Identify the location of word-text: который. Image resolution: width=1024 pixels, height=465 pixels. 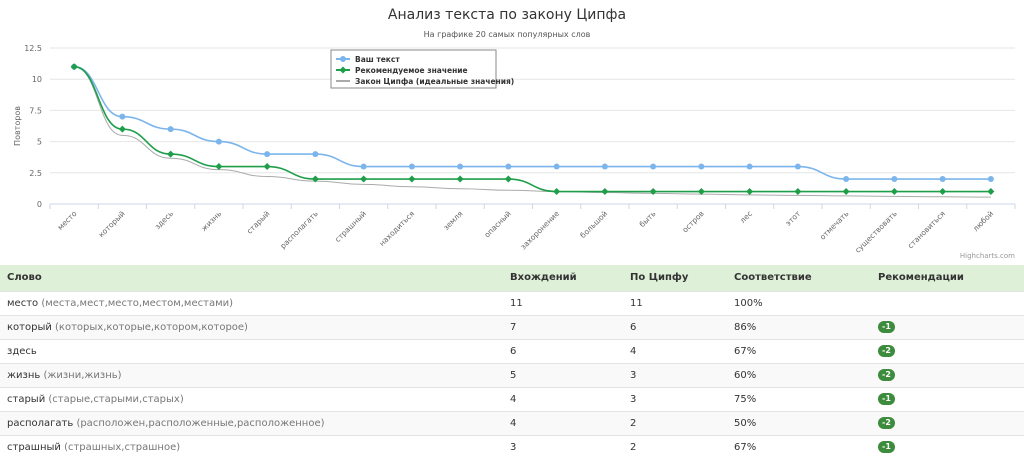
(29, 327).